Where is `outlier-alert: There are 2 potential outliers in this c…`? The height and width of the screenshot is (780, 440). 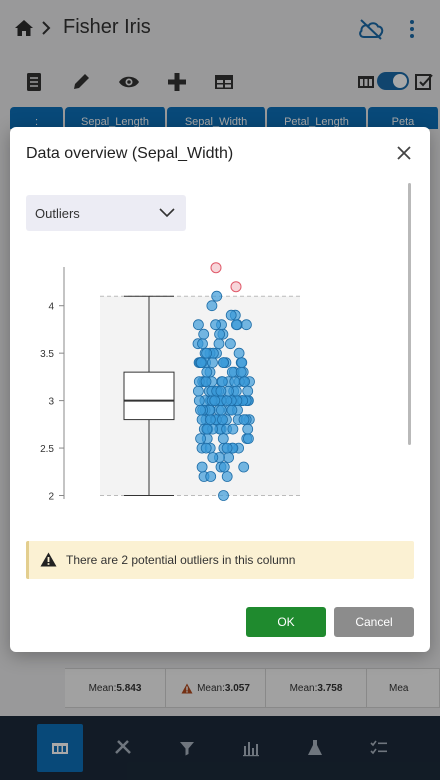
outlier-alert: There are 2 potential outliers in this c… is located at coordinates (220, 560).